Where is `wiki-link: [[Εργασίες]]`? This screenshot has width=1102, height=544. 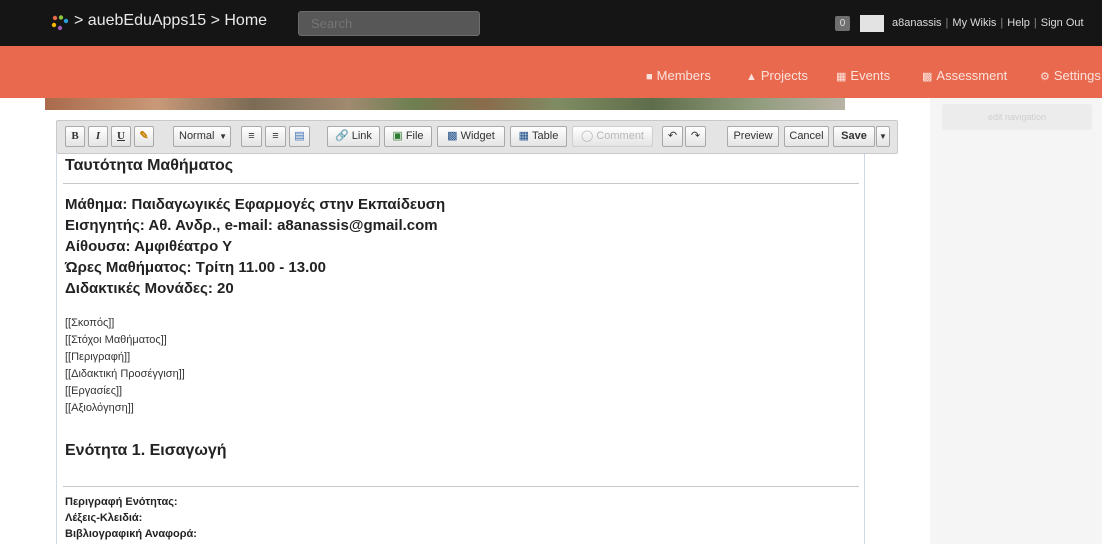
wiki-link: [[Εργασίες]] is located at coordinates (93, 391).